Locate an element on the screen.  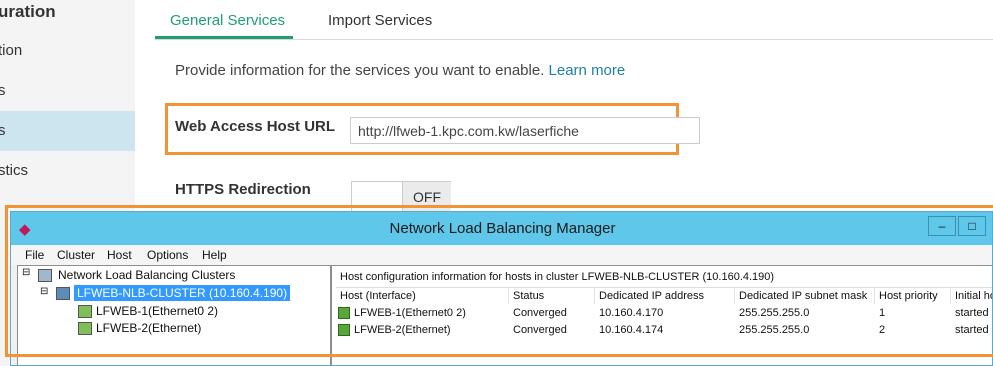
nav-title: uration is located at coordinates (28, 11).